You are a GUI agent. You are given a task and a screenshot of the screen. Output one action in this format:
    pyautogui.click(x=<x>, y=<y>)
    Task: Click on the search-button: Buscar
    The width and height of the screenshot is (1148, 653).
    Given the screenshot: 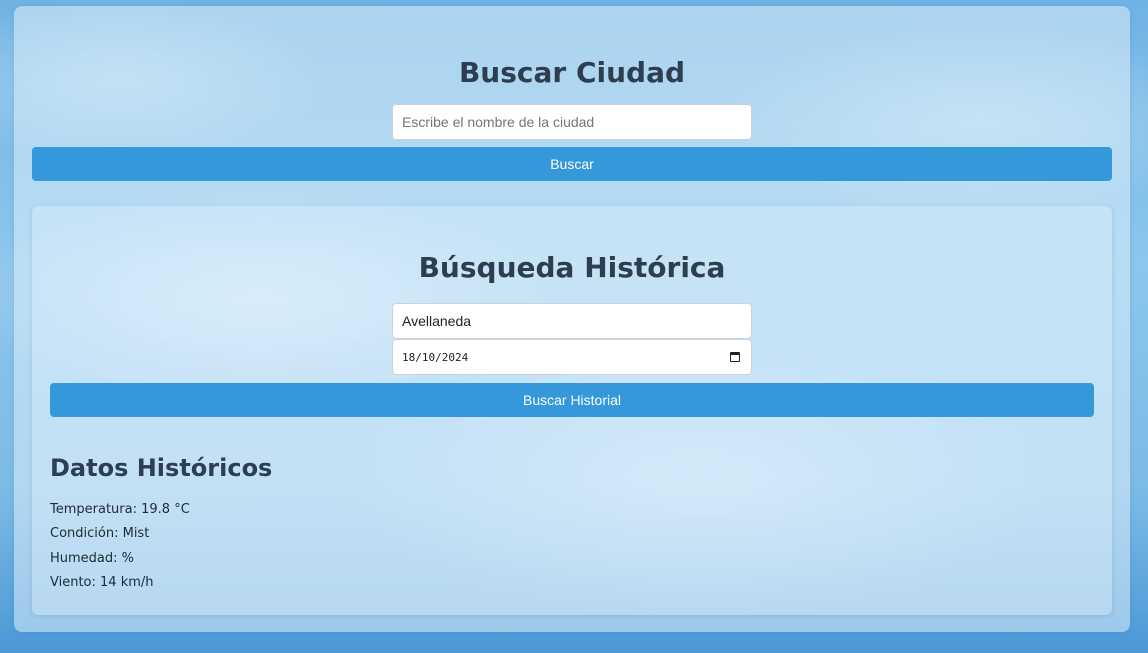 What is the action you would take?
    pyautogui.click(x=572, y=164)
    